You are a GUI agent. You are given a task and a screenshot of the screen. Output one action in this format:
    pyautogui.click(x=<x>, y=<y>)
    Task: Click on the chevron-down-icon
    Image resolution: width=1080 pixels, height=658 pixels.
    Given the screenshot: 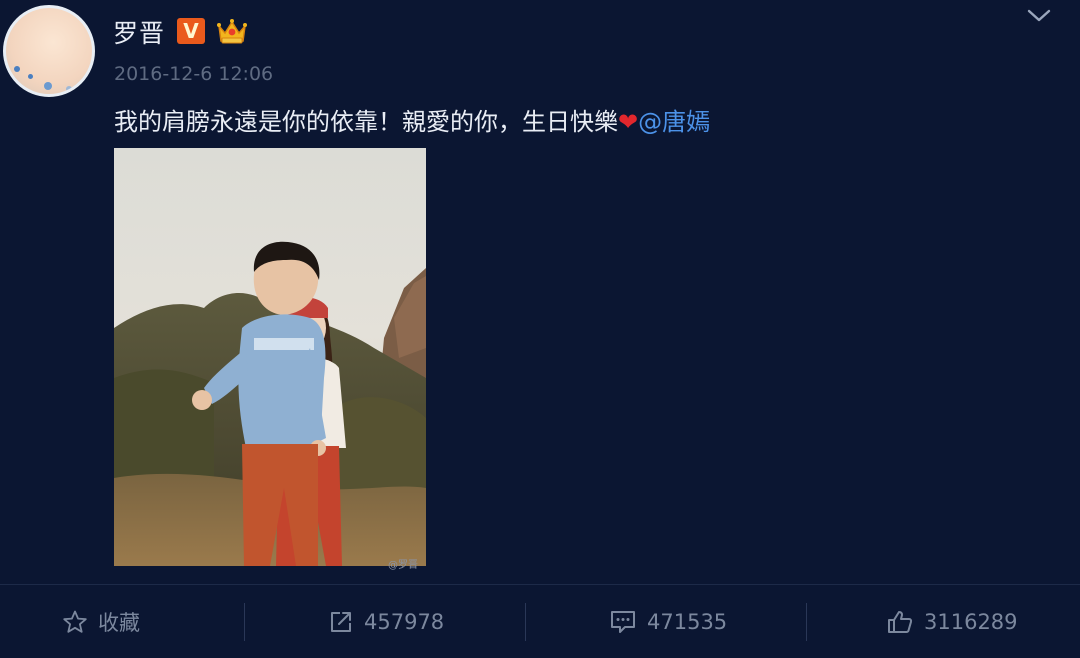 What is the action you would take?
    pyautogui.click(x=1039, y=15)
    